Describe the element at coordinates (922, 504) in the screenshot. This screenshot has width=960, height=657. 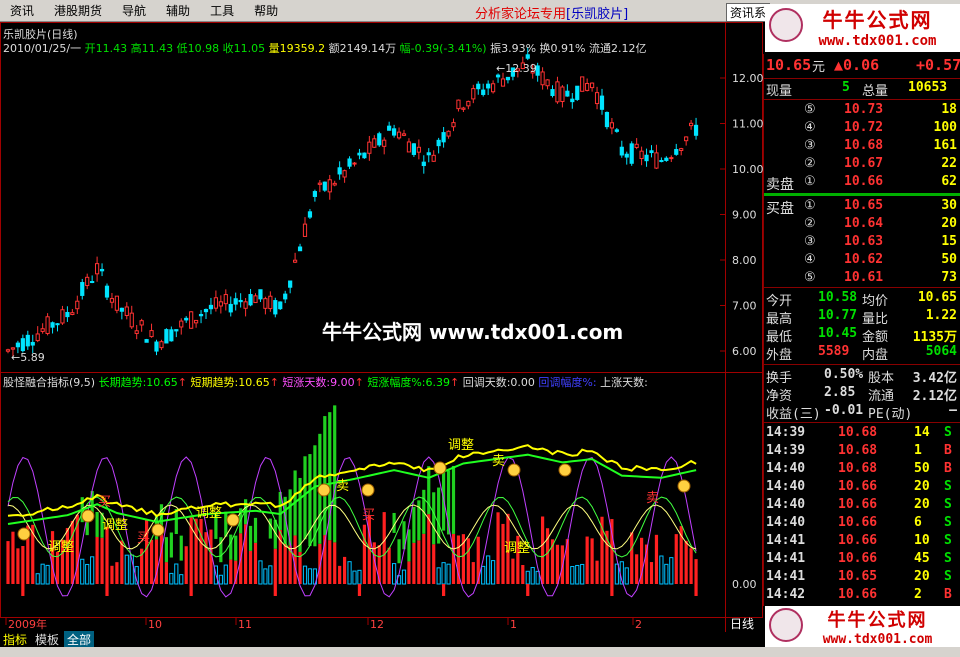
I see `tick-volume: 20` at that location.